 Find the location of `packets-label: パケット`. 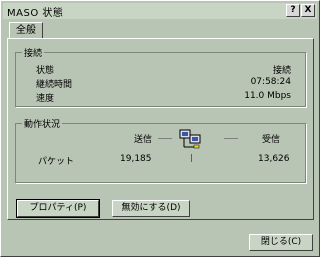

packets-label: パケット is located at coordinates (56, 162).